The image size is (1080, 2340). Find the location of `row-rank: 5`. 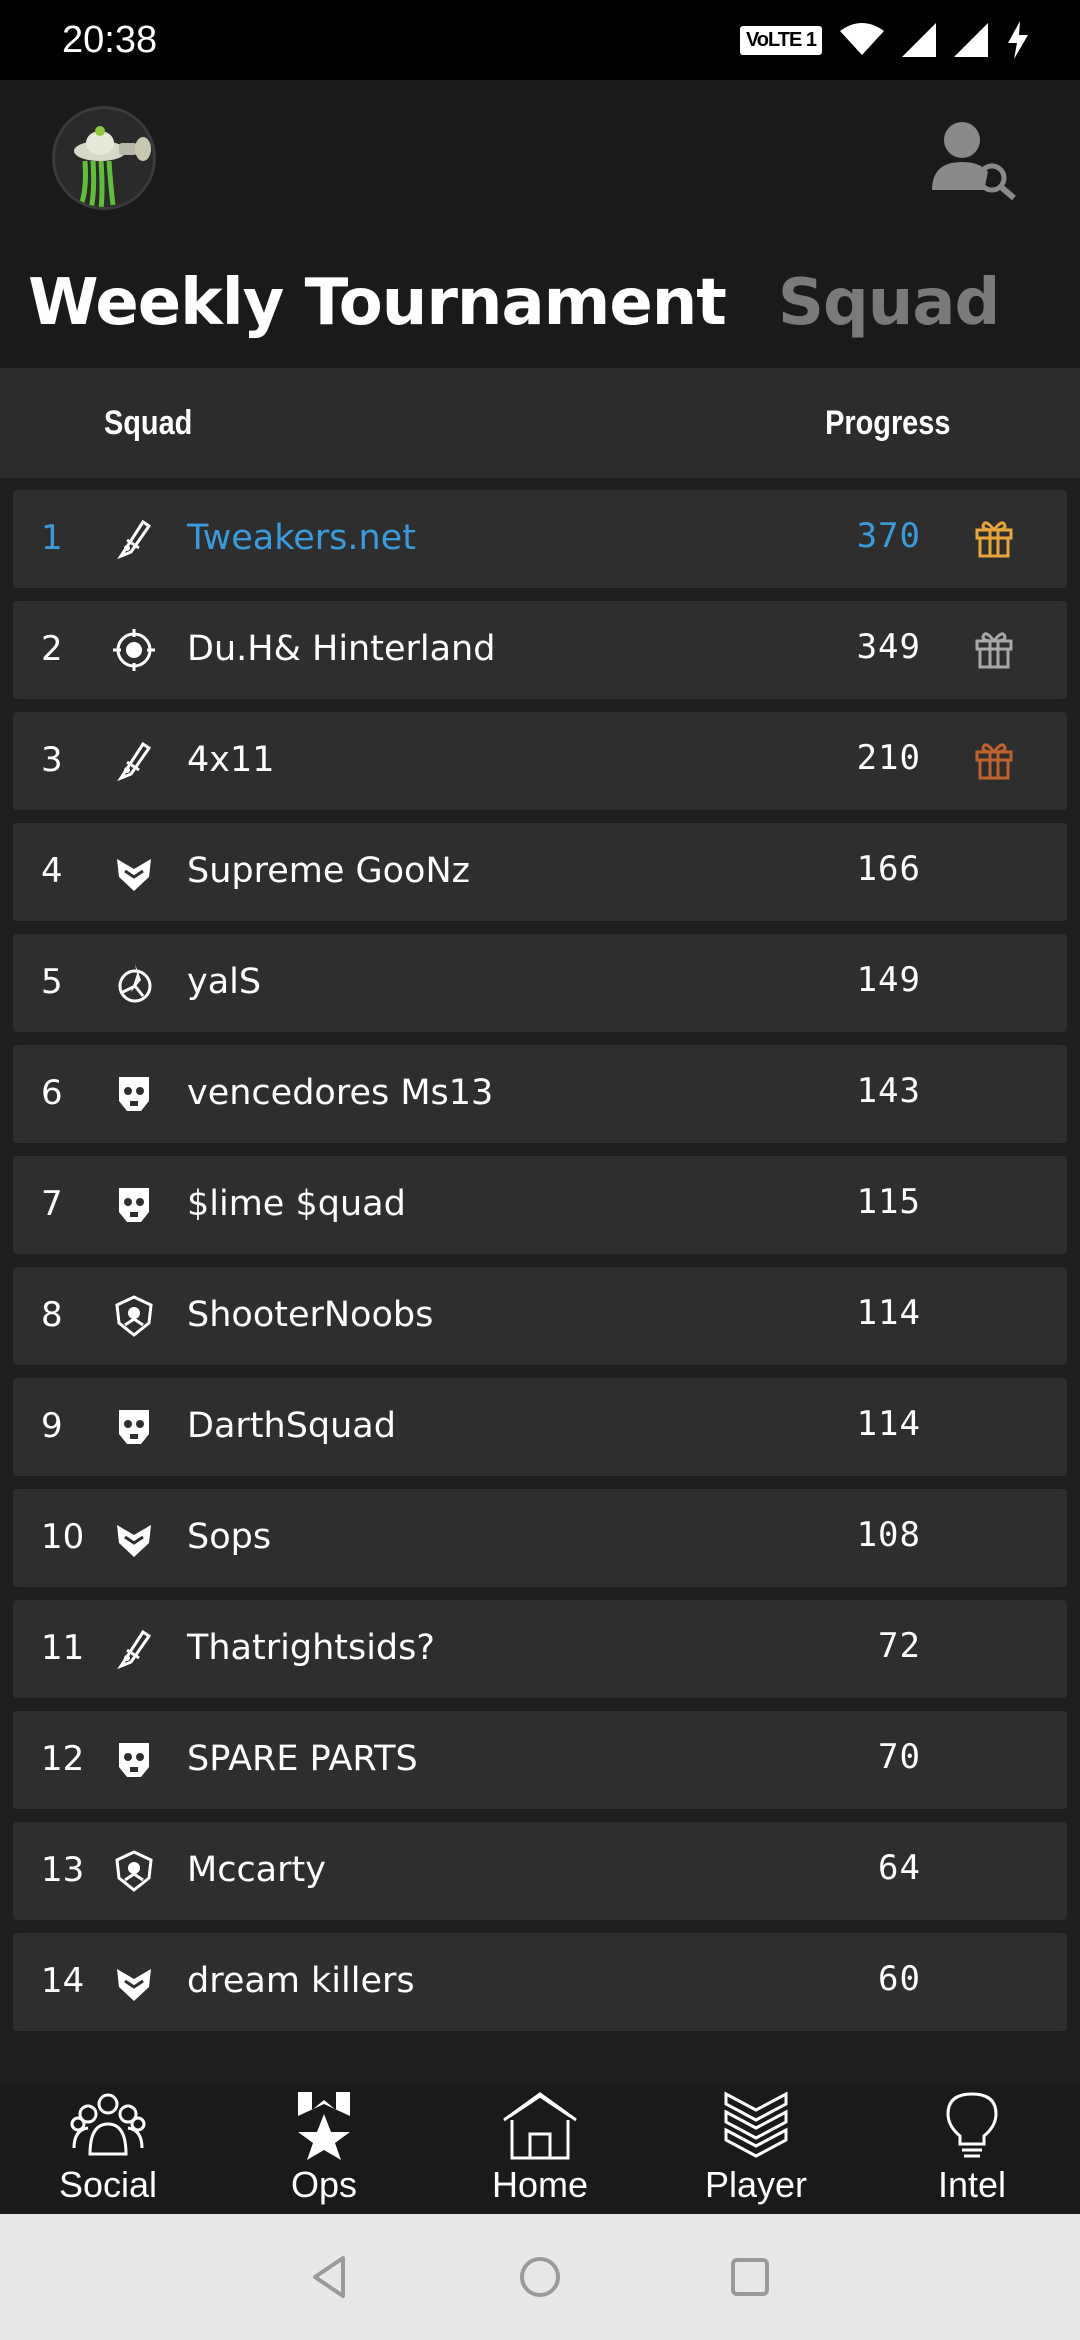

row-rank: 5 is located at coordinates (52, 982).